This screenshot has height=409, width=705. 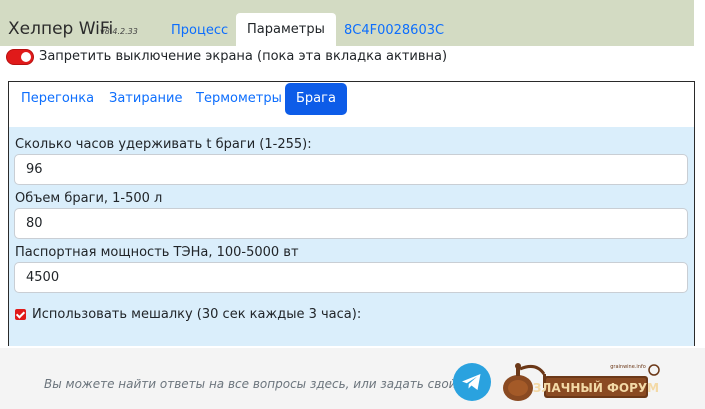 What do you see at coordinates (628, 367) in the screenshot?
I see `forum-logo-small-text: grainwine.info` at bounding box center [628, 367].